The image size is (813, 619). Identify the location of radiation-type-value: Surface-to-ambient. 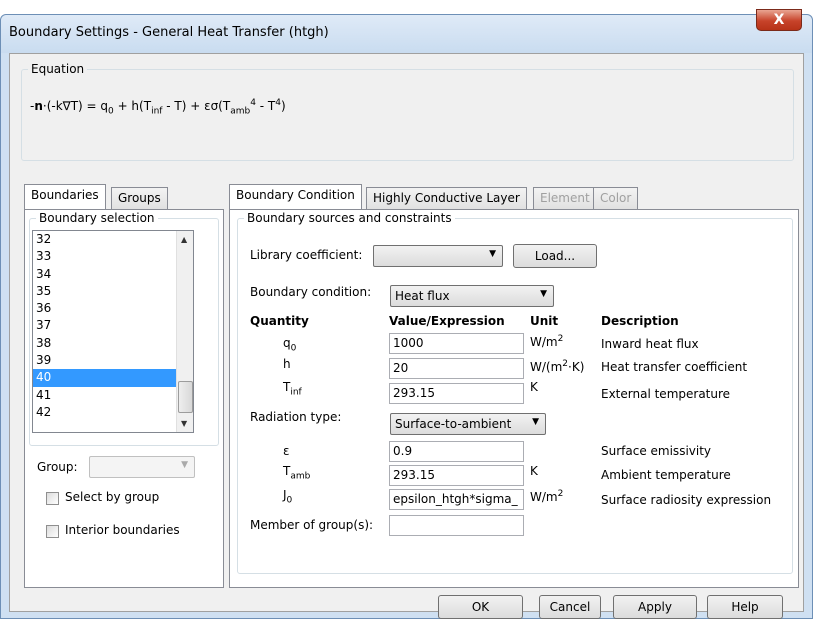
(453, 424).